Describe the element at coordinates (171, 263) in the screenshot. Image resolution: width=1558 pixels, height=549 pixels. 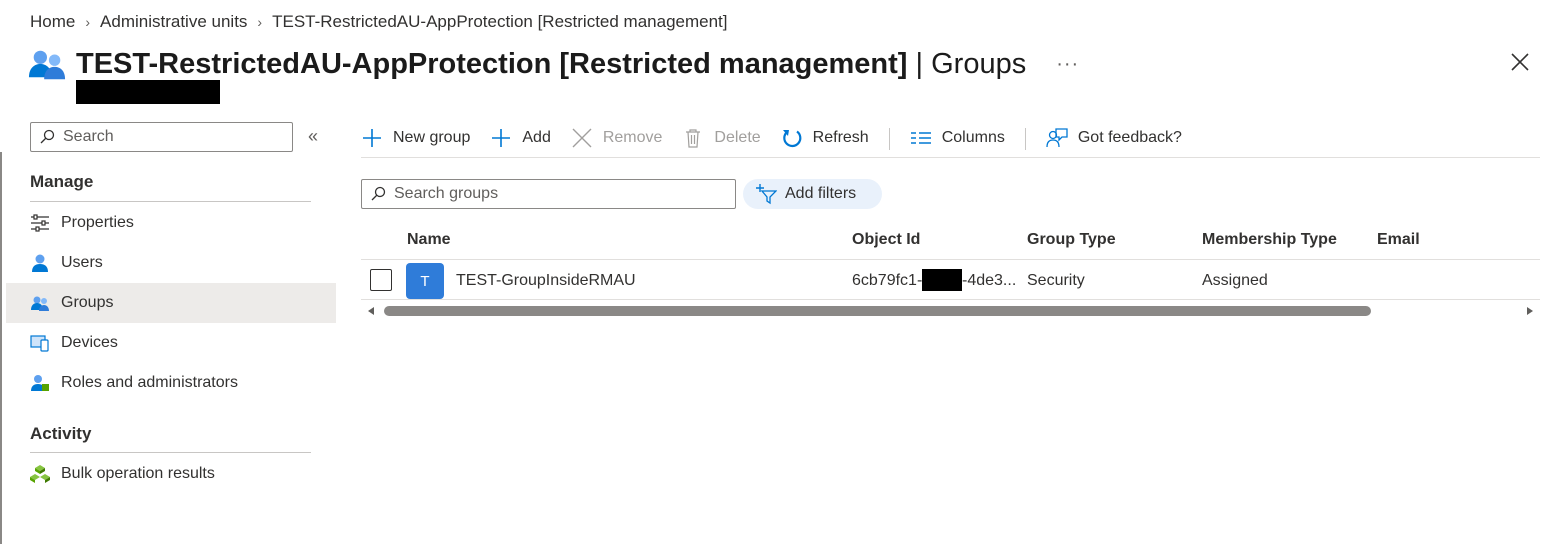
I see `sidebar-item-users: Users` at that location.